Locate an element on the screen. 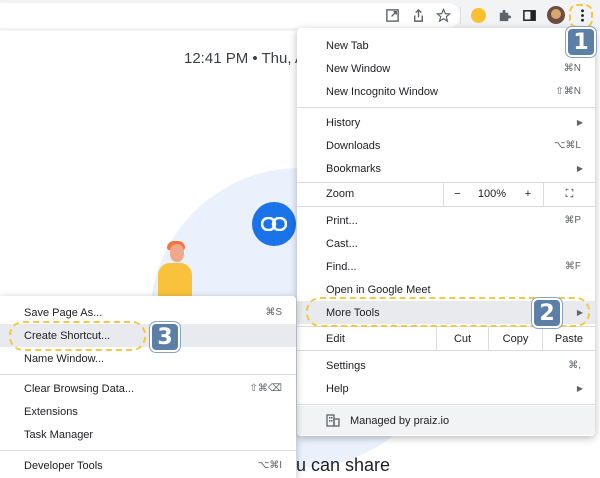  submenu-item-clear-browsing-data: Clear Browsing Data... ⇧⌘⌫ is located at coordinates (148, 388).